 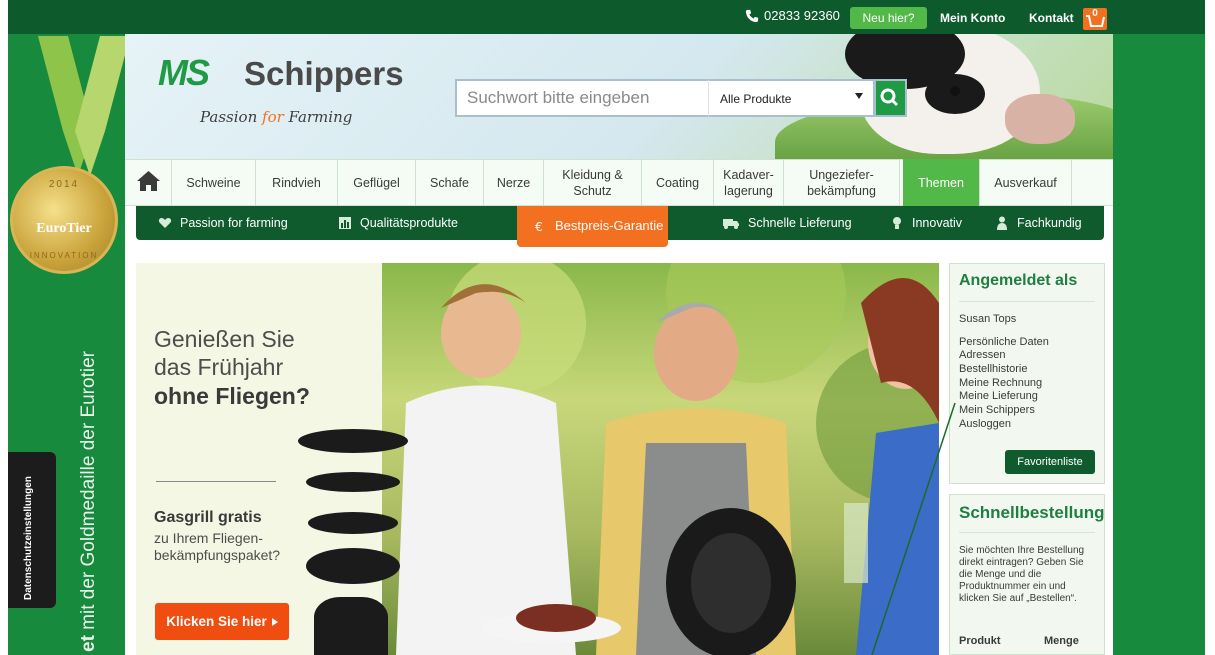 I want to click on hero-subheadline: Gasgrill gratis, so click(x=208, y=517).